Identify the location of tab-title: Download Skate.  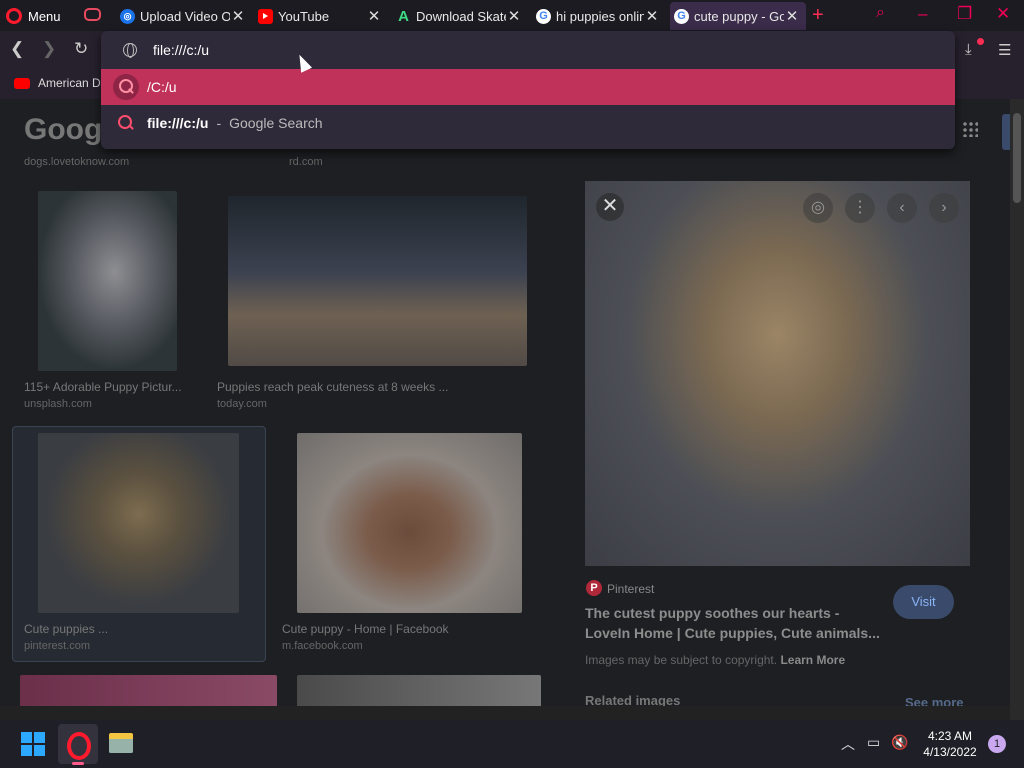
(461, 16).